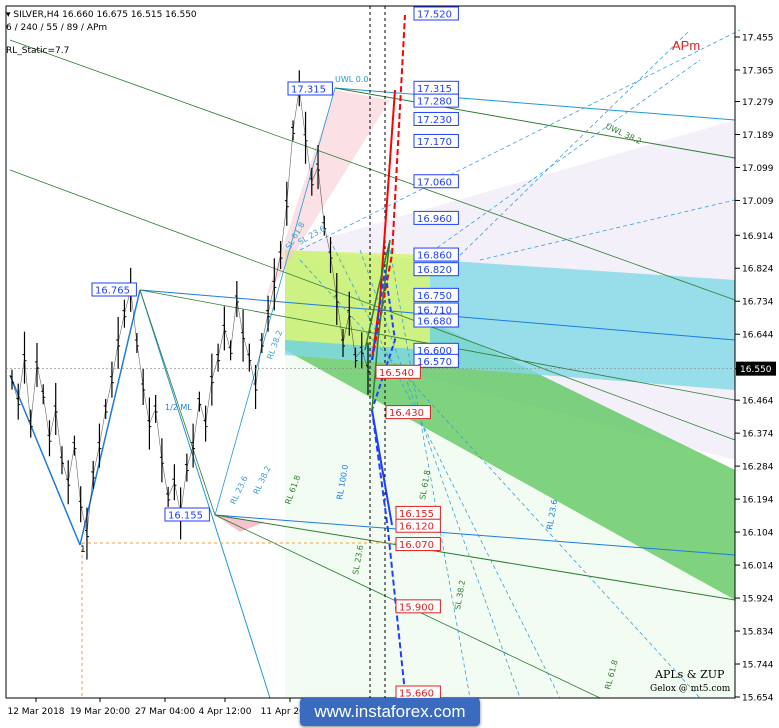 The image size is (779, 728). Describe the element at coordinates (434, 219) in the screenshot. I see `blue-level-label: 16.960` at that location.